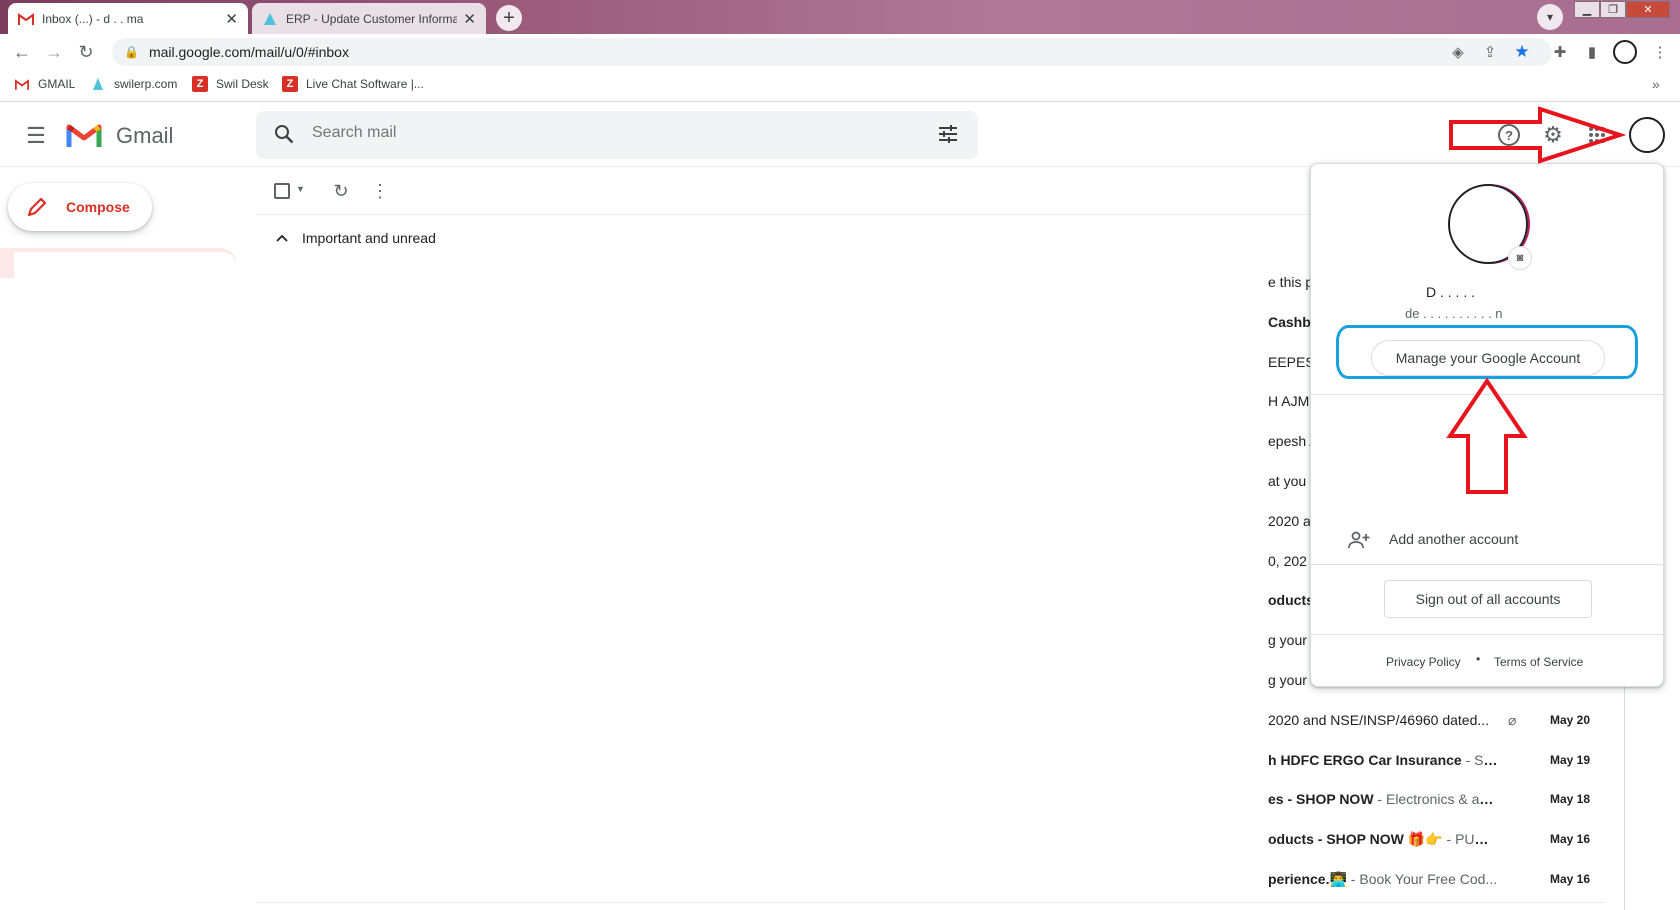 This screenshot has width=1680, height=910. What do you see at coordinates (1355, 839) in the screenshot?
I see `mail-subject-text: oducts - SHOP NOW 🎁👉` at bounding box center [1355, 839].